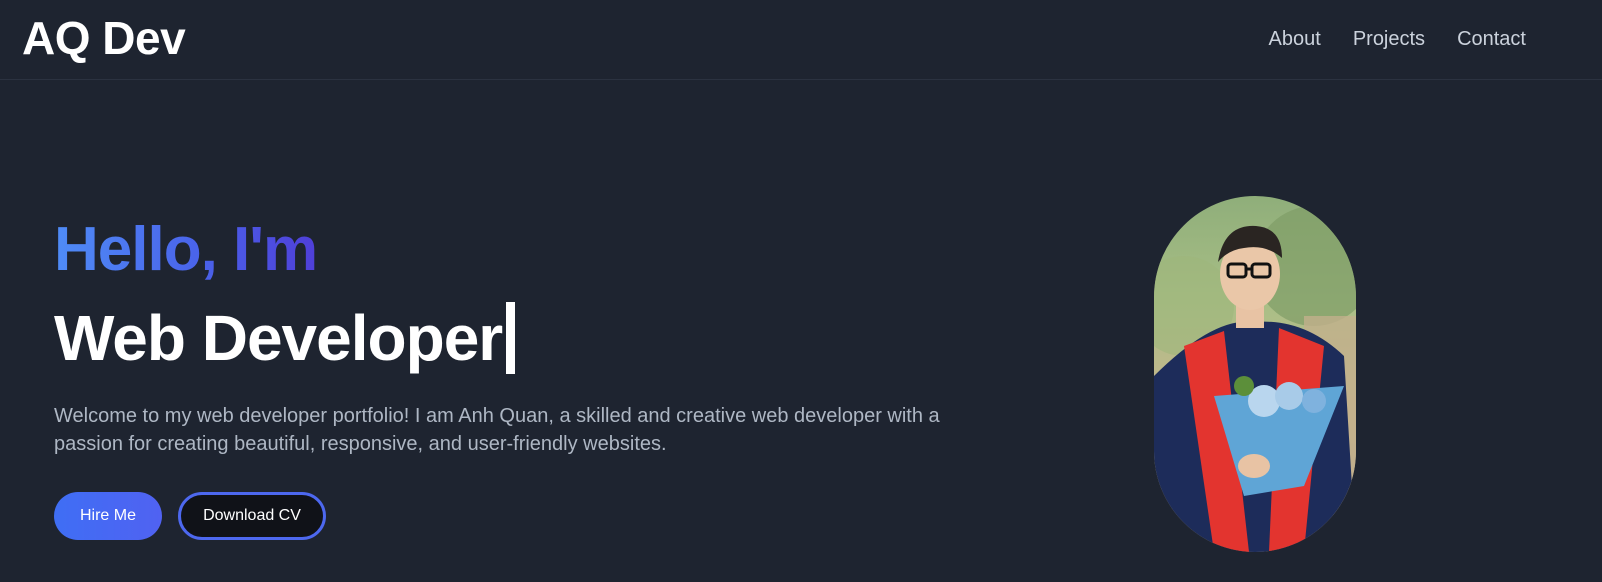 This screenshot has height=582, width=1602. Describe the element at coordinates (544, 338) in the screenshot. I see `hero-role-line: Web Developer` at that location.